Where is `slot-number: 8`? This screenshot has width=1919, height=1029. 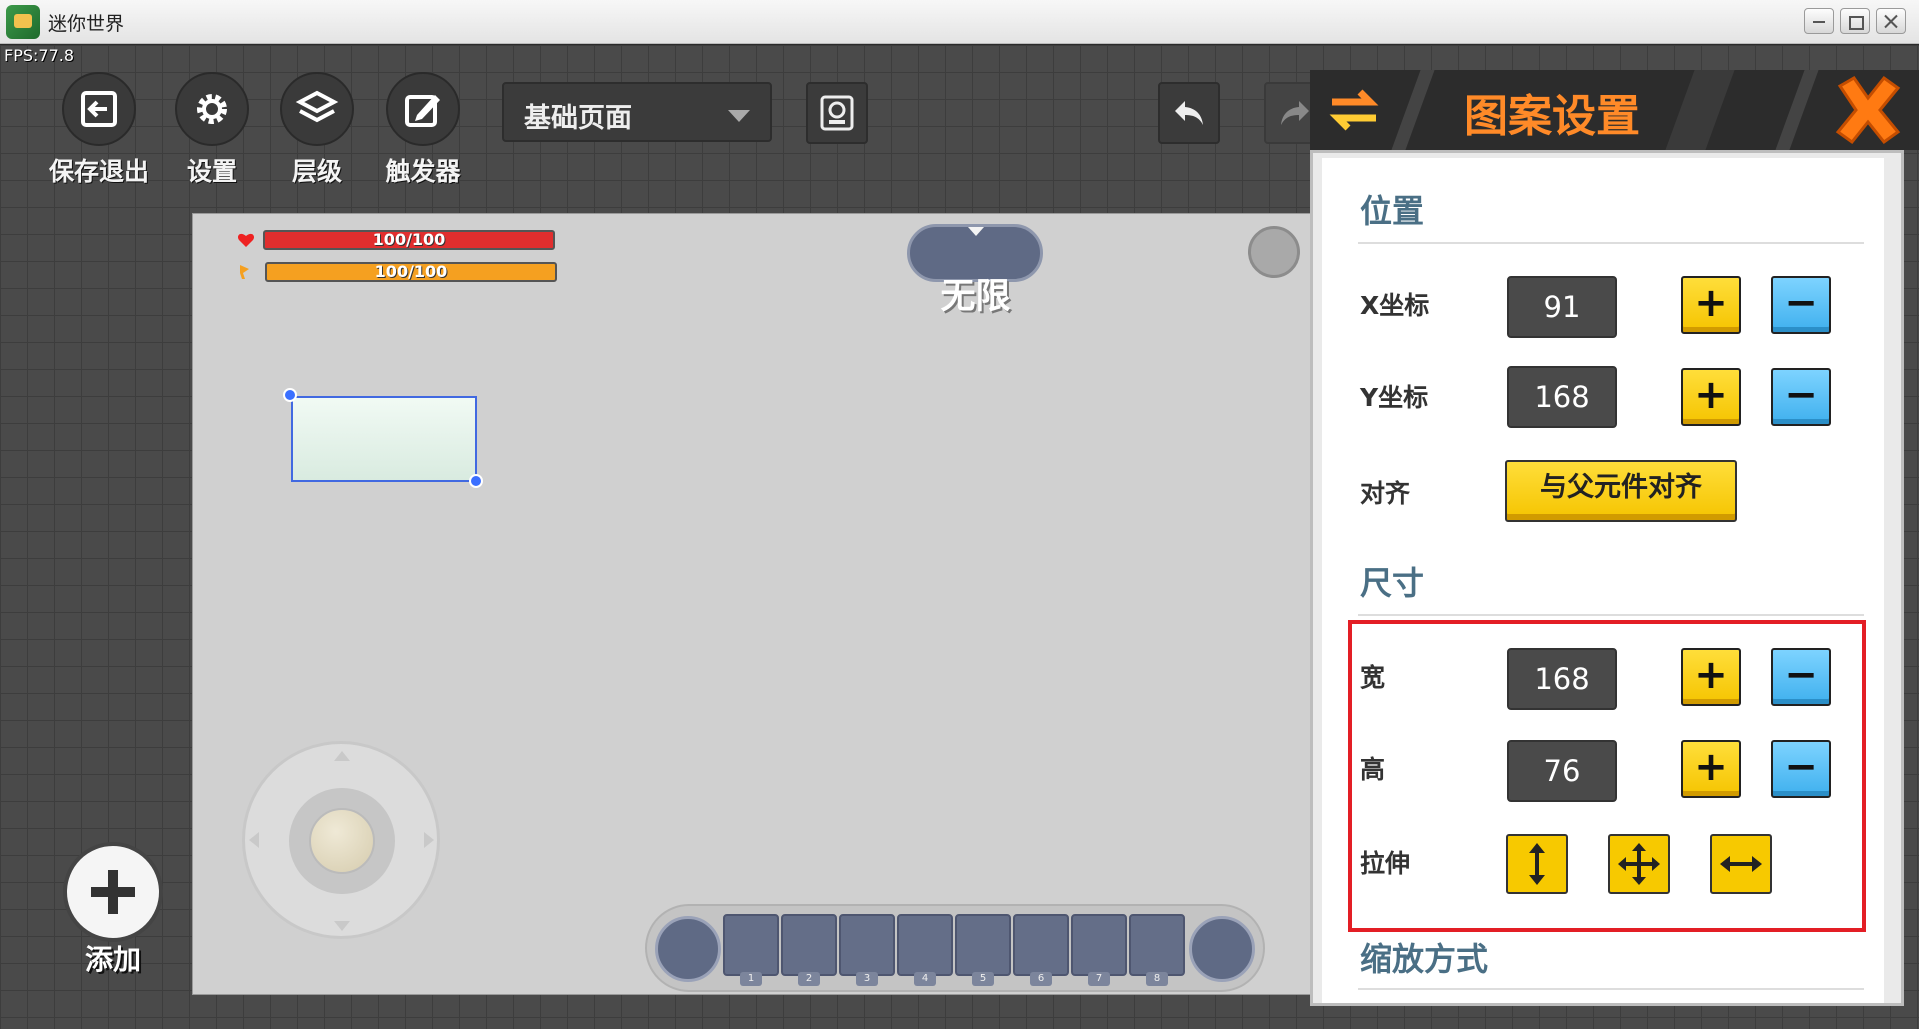 slot-number: 8 is located at coordinates (1157, 979).